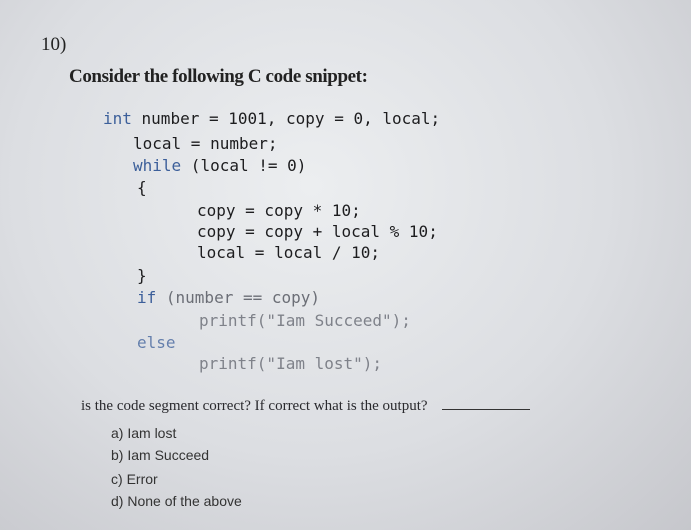 The width and height of the screenshot is (691, 530). Describe the element at coordinates (54, 44) in the screenshot. I see `question-number: 10)` at that location.